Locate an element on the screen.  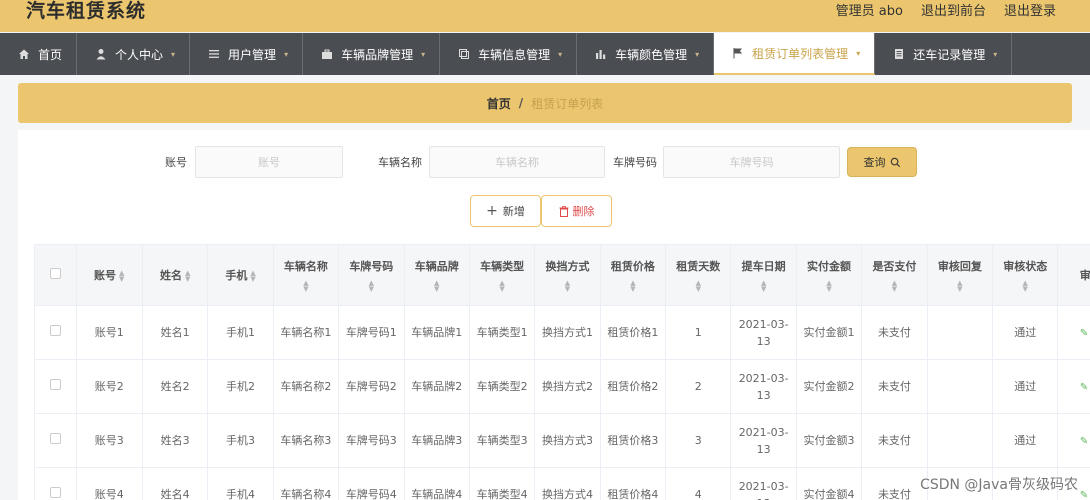
cell-value: 车牌号码1 is located at coordinates (371, 332).